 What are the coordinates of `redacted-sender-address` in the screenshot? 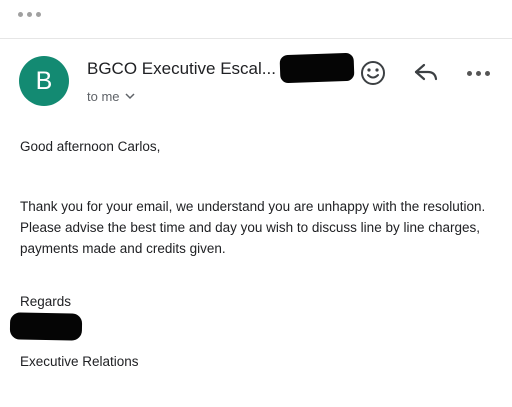 It's located at (317, 68).